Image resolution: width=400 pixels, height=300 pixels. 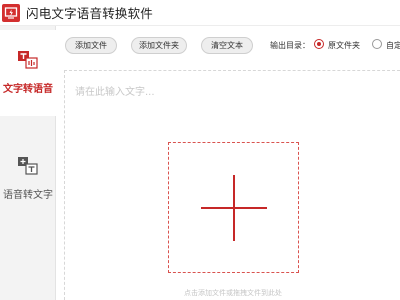 I want to click on sidebar: 文字转语音 语音转文字, so click(x=28, y=163).